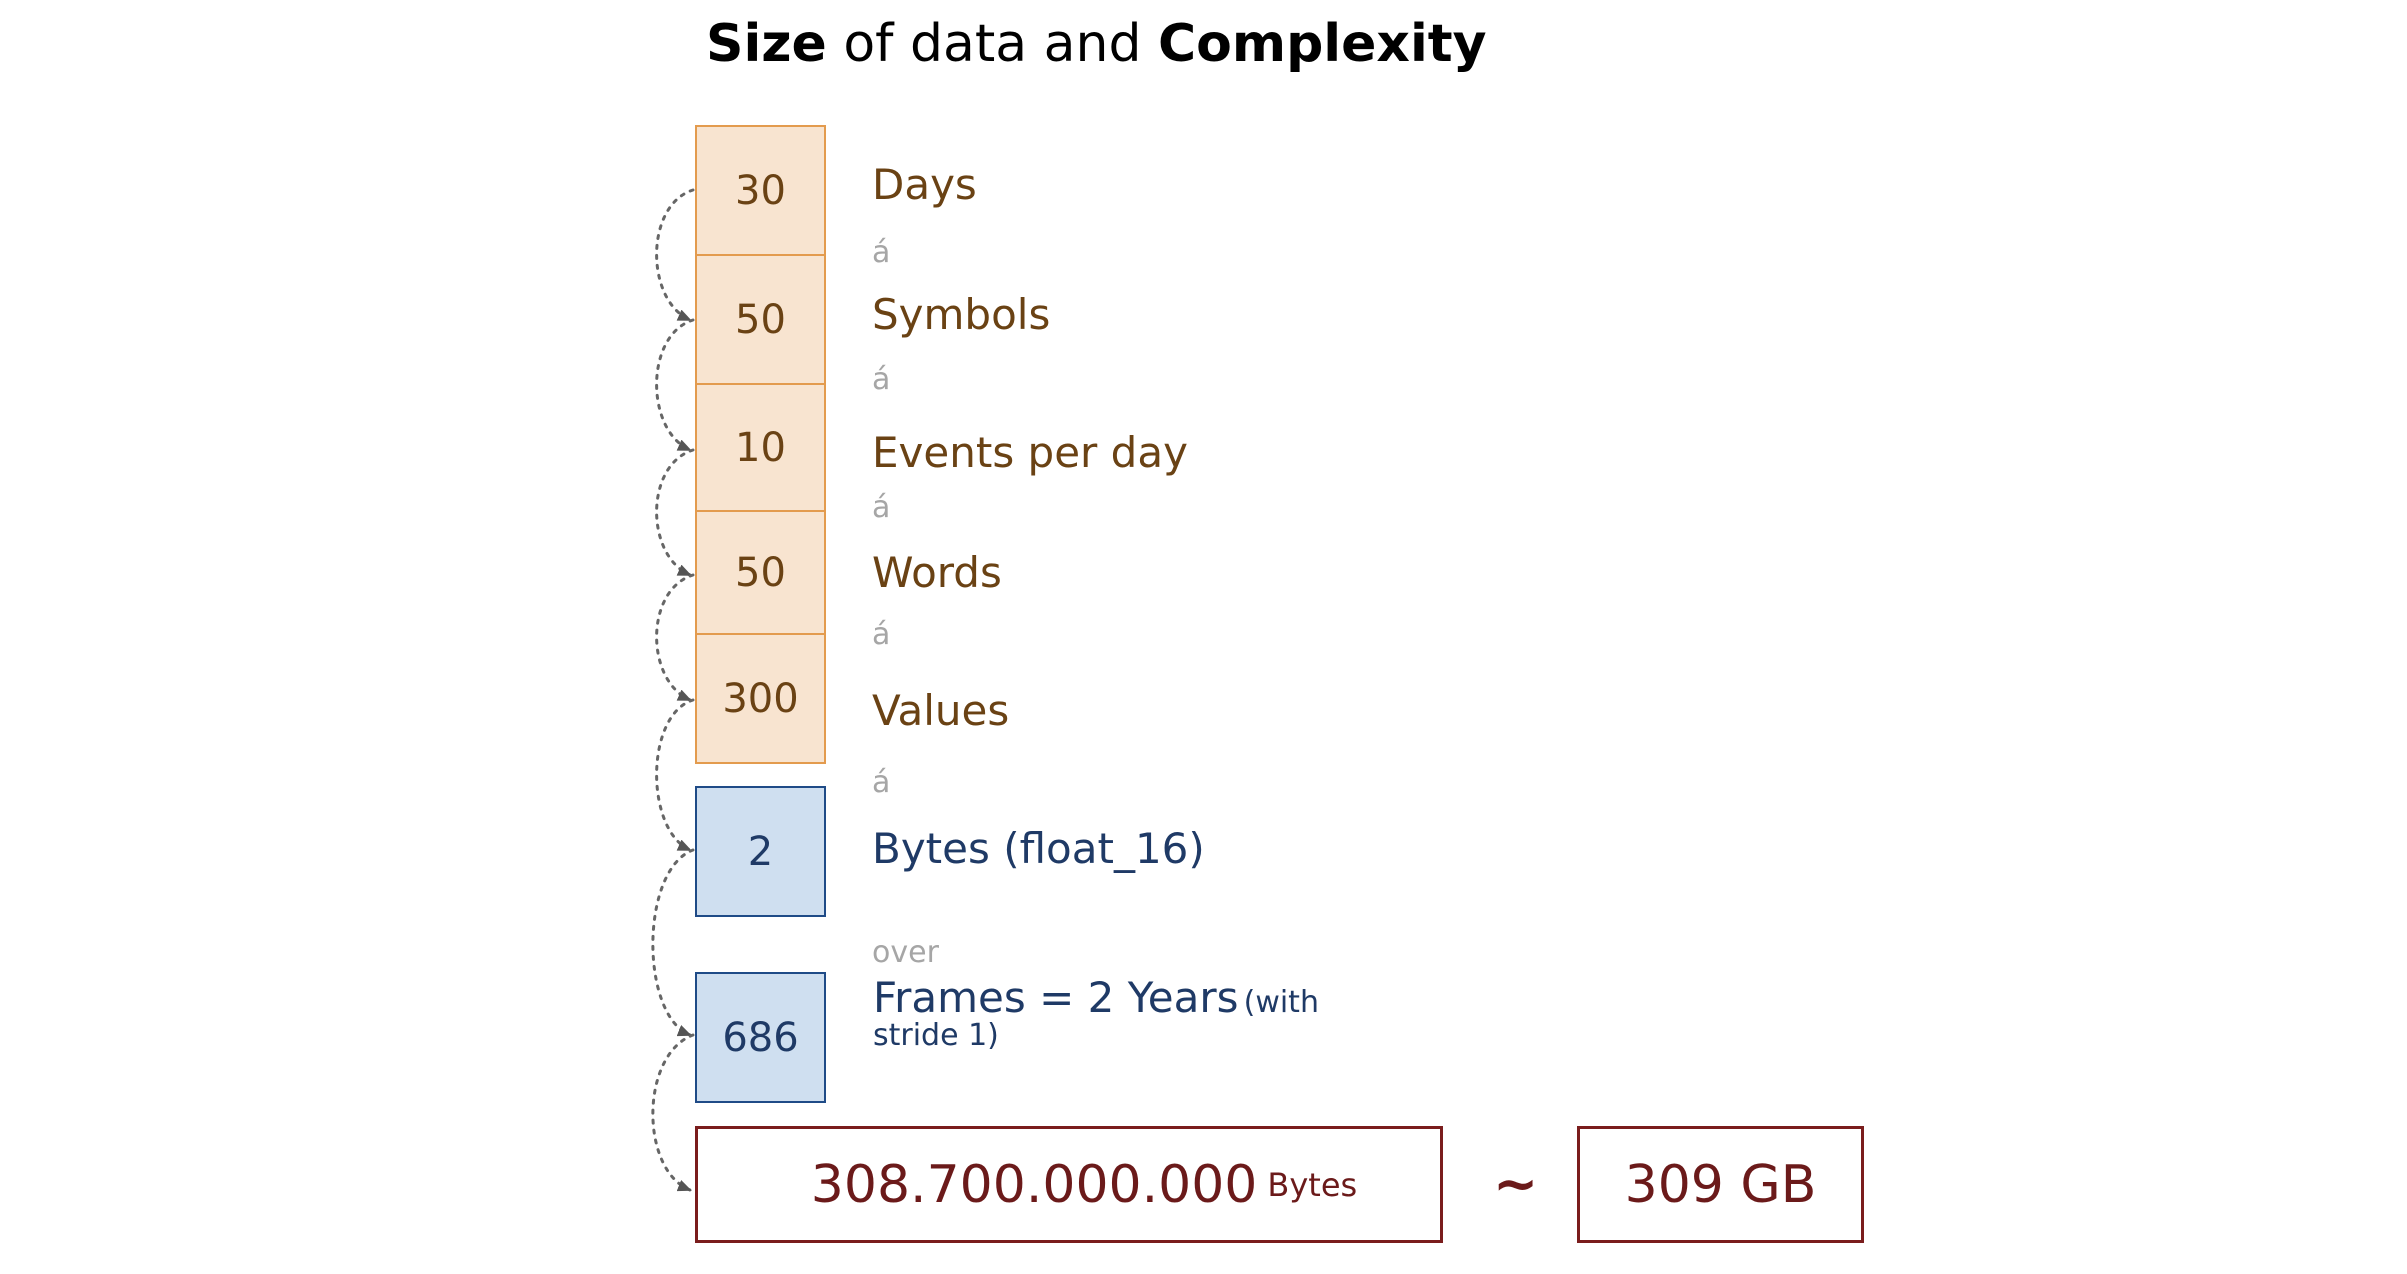  I want to click on dotted-arrows, so click(673, 690).